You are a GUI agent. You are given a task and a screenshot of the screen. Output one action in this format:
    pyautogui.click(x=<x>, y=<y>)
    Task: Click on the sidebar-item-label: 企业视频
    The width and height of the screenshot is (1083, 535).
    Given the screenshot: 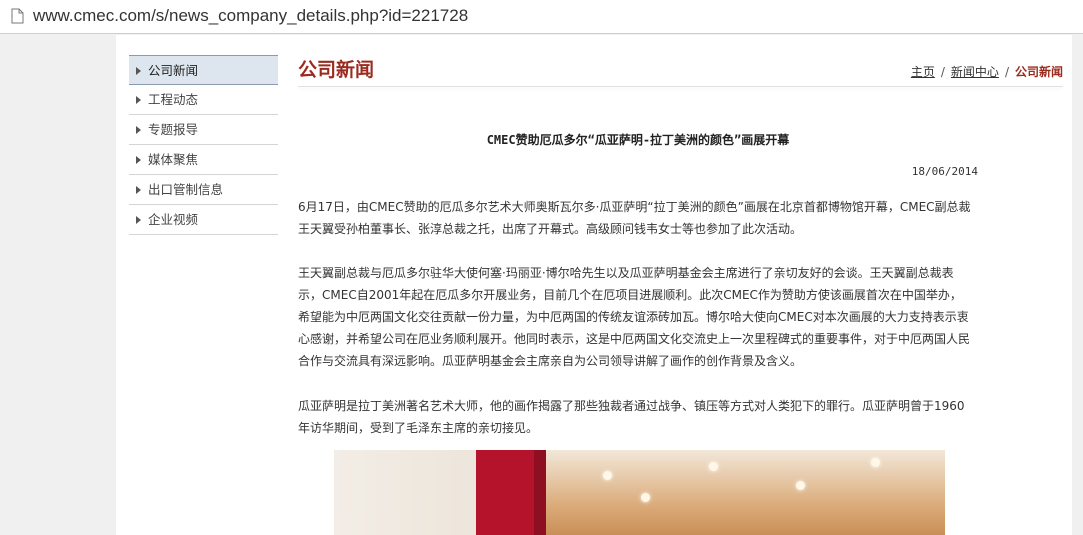 What is the action you would take?
    pyautogui.click(x=173, y=219)
    